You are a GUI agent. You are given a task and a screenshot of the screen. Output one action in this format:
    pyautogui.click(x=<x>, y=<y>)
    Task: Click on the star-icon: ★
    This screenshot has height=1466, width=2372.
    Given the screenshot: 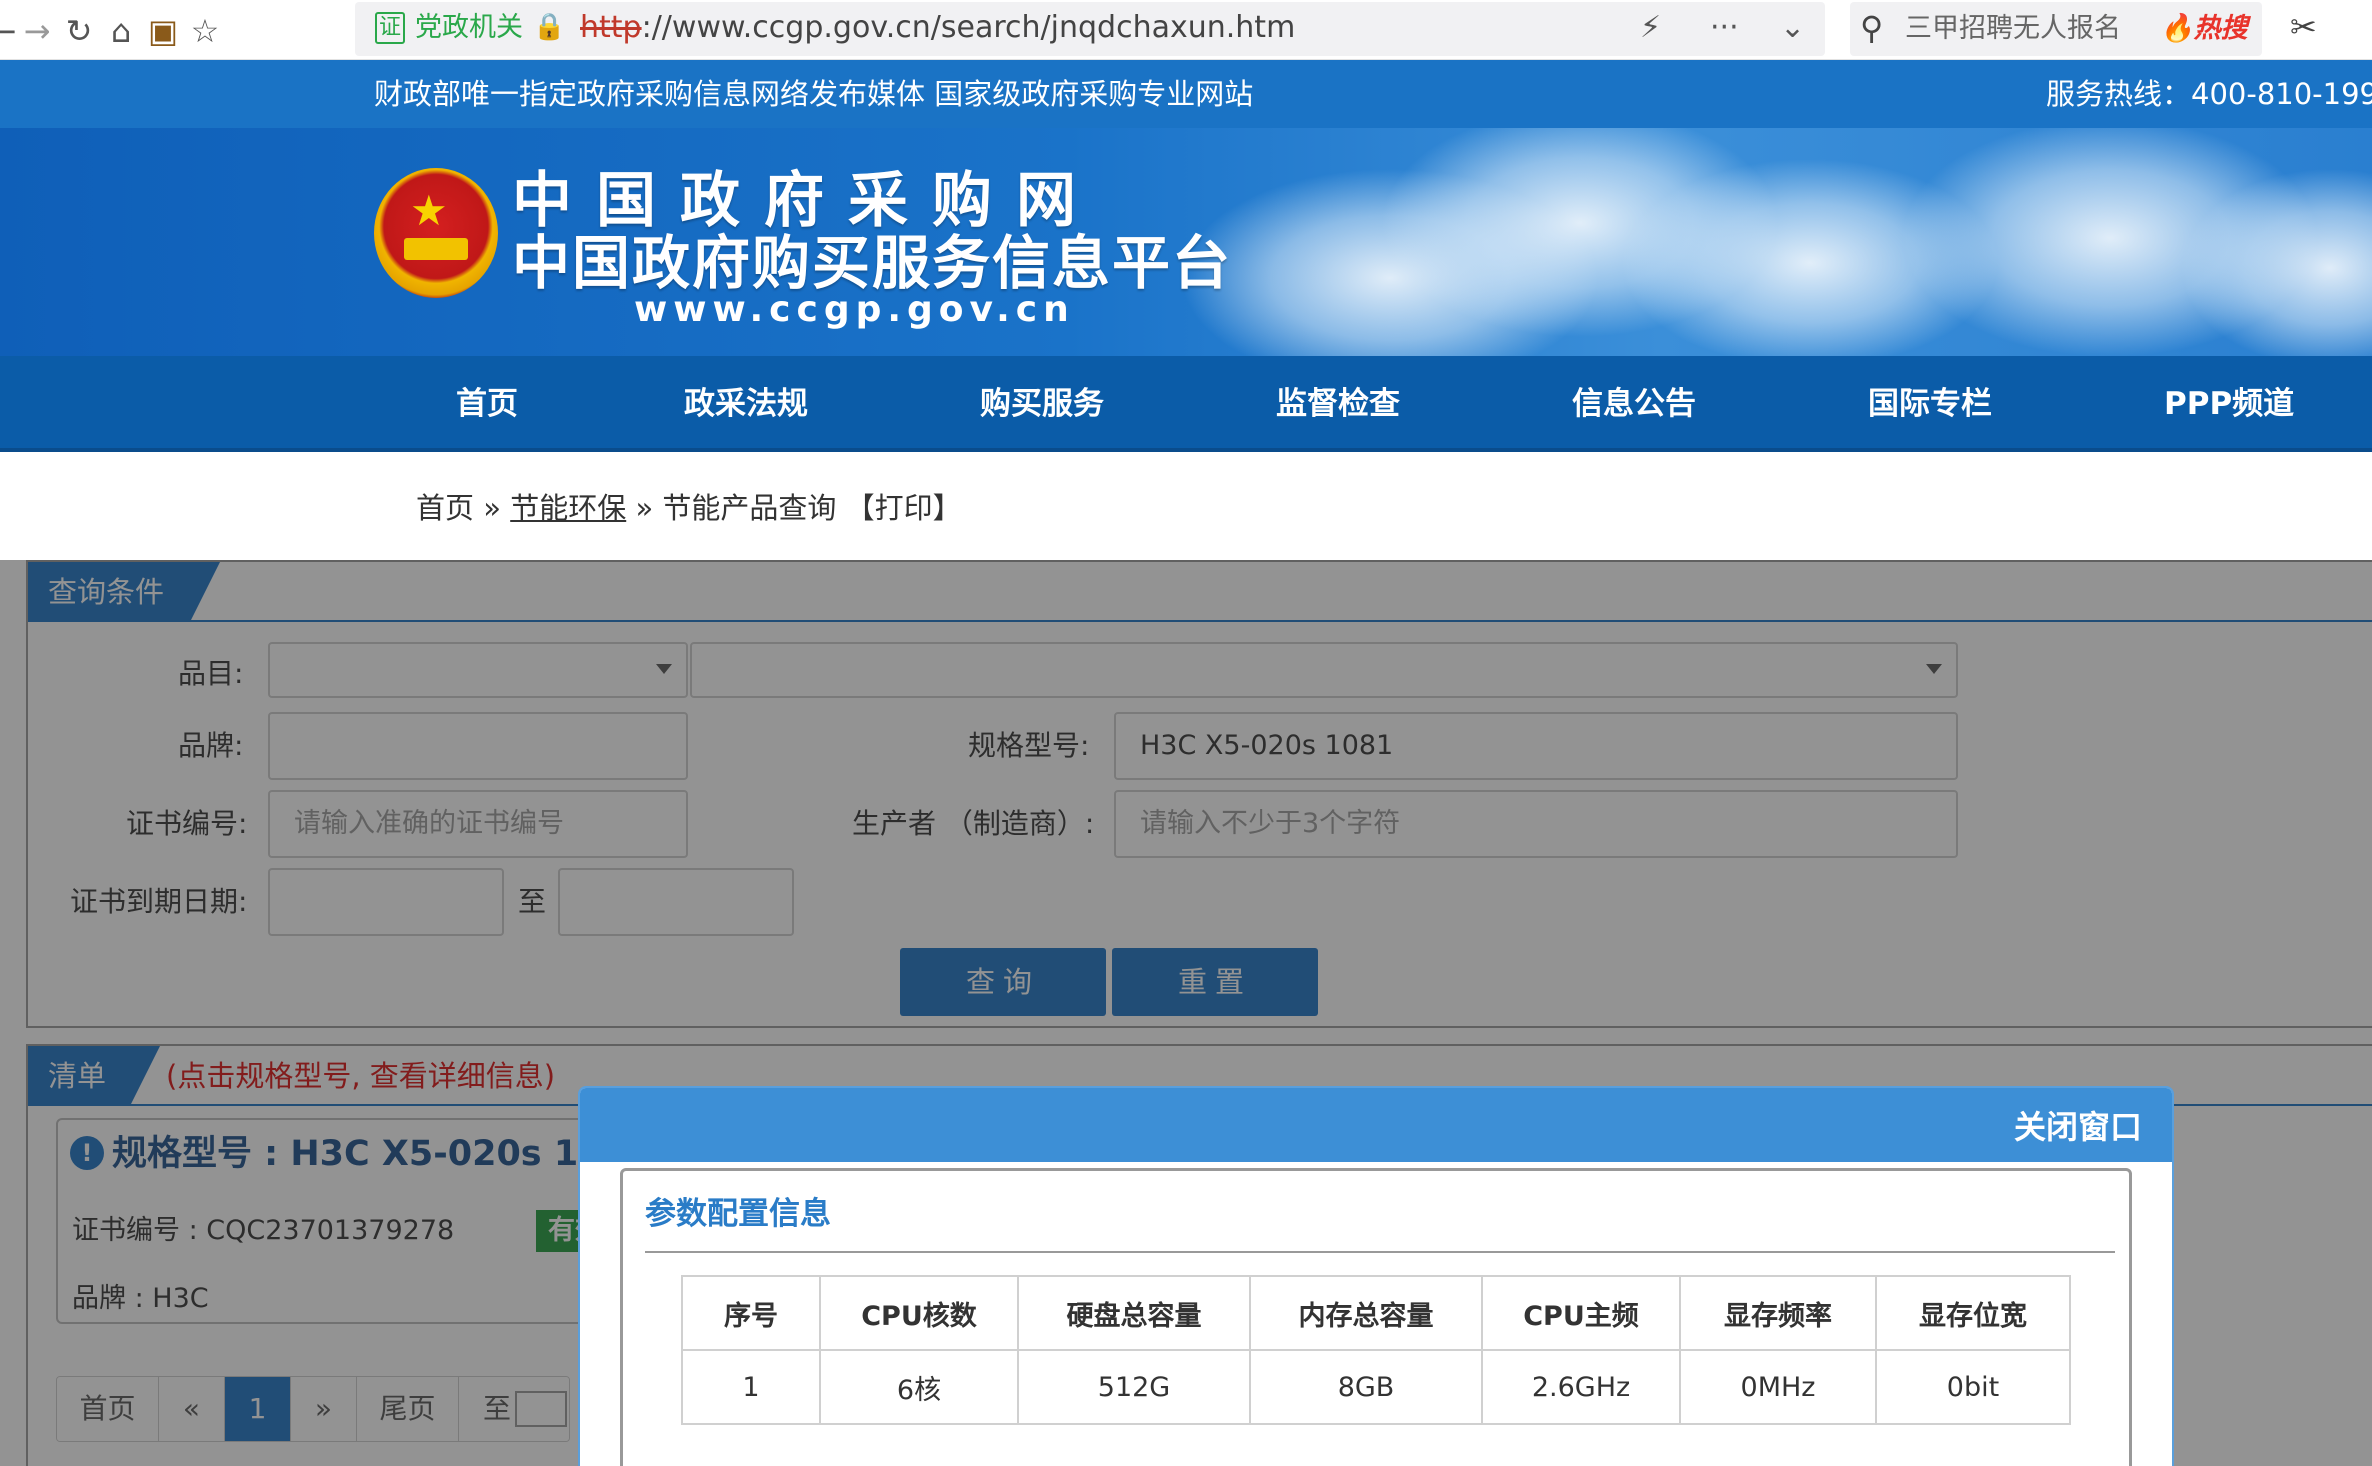 What is the action you would take?
    pyautogui.click(x=429, y=210)
    